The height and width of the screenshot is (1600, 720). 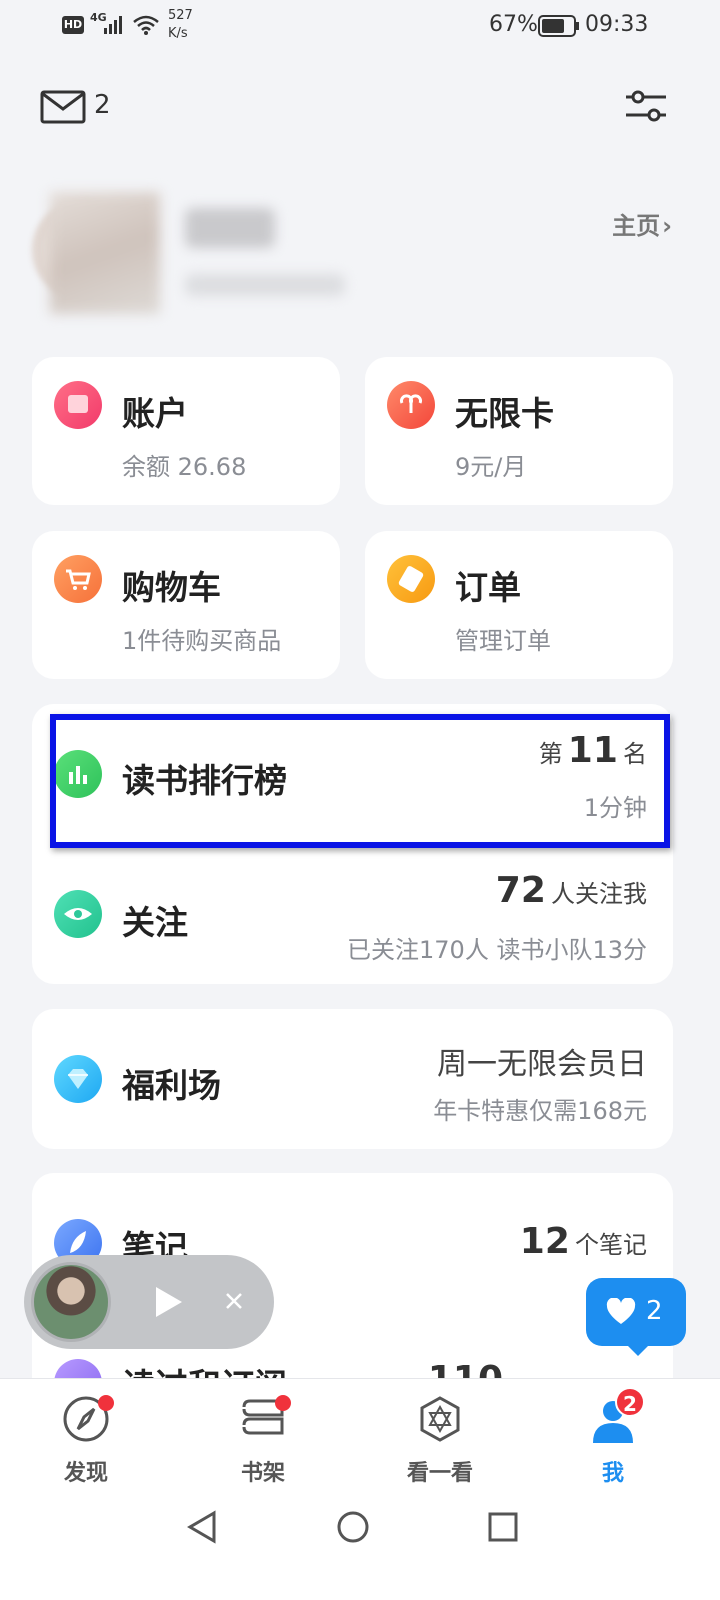 I want to click on account-title: 账户, so click(x=155, y=413).